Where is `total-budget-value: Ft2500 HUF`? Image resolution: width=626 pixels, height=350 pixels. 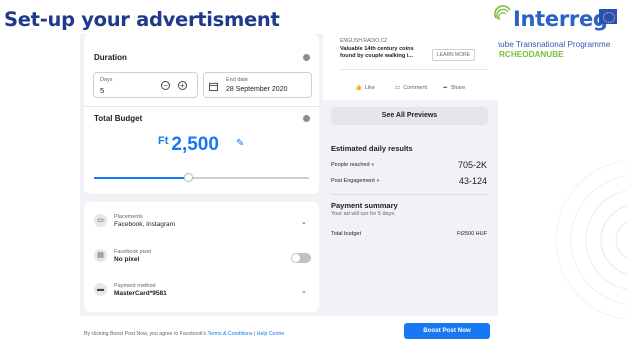 total-budget-value: Ft2500 HUF is located at coordinates (472, 234).